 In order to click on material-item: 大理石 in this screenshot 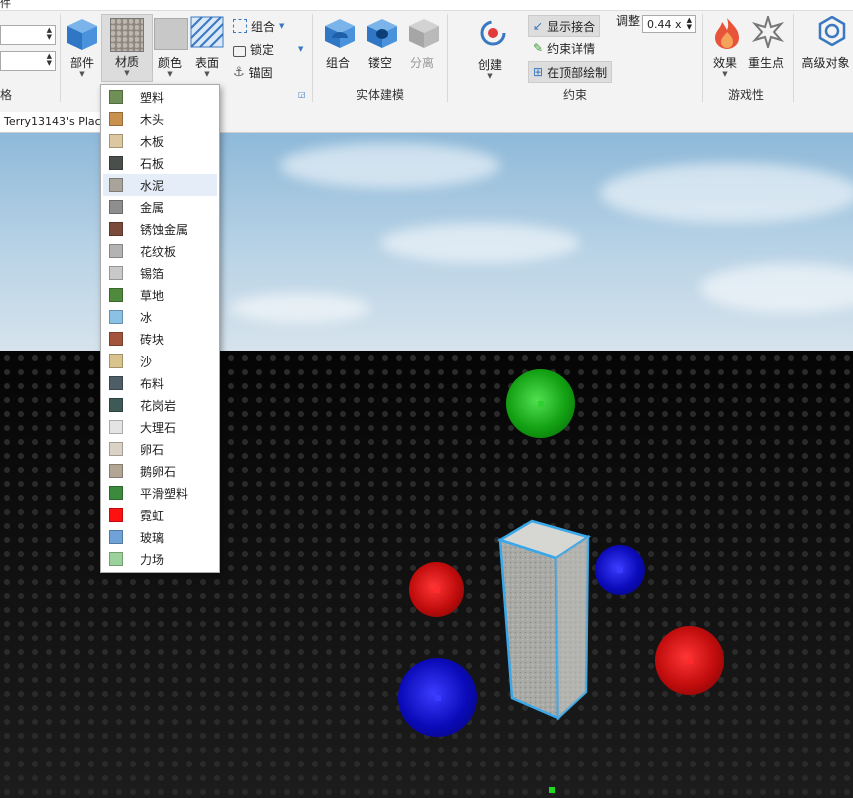, I will do `click(160, 427)`.